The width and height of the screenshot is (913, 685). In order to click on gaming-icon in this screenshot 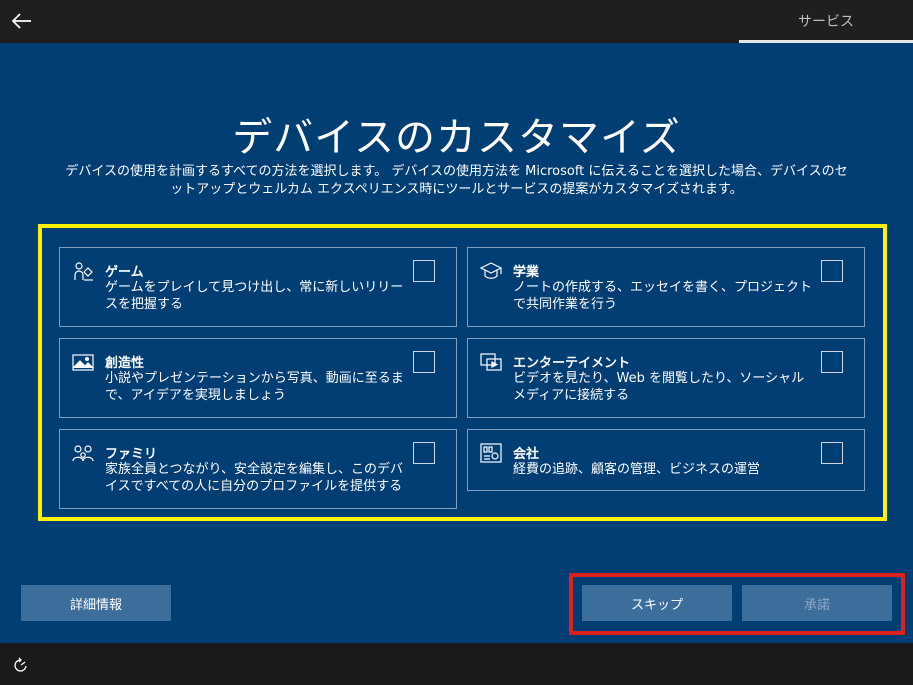, I will do `click(83, 271)`.